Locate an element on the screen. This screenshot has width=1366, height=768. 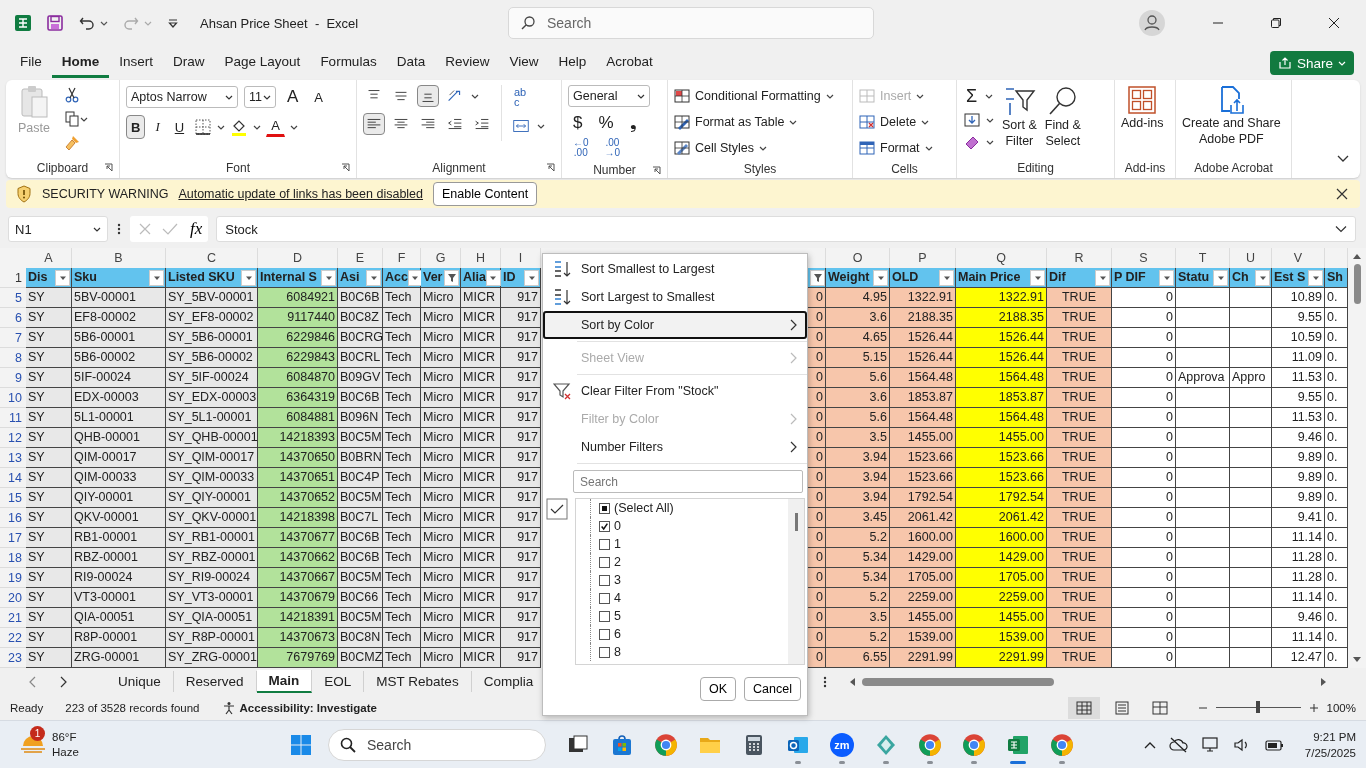
share-button: Share is located at coordinates (1311, 63).